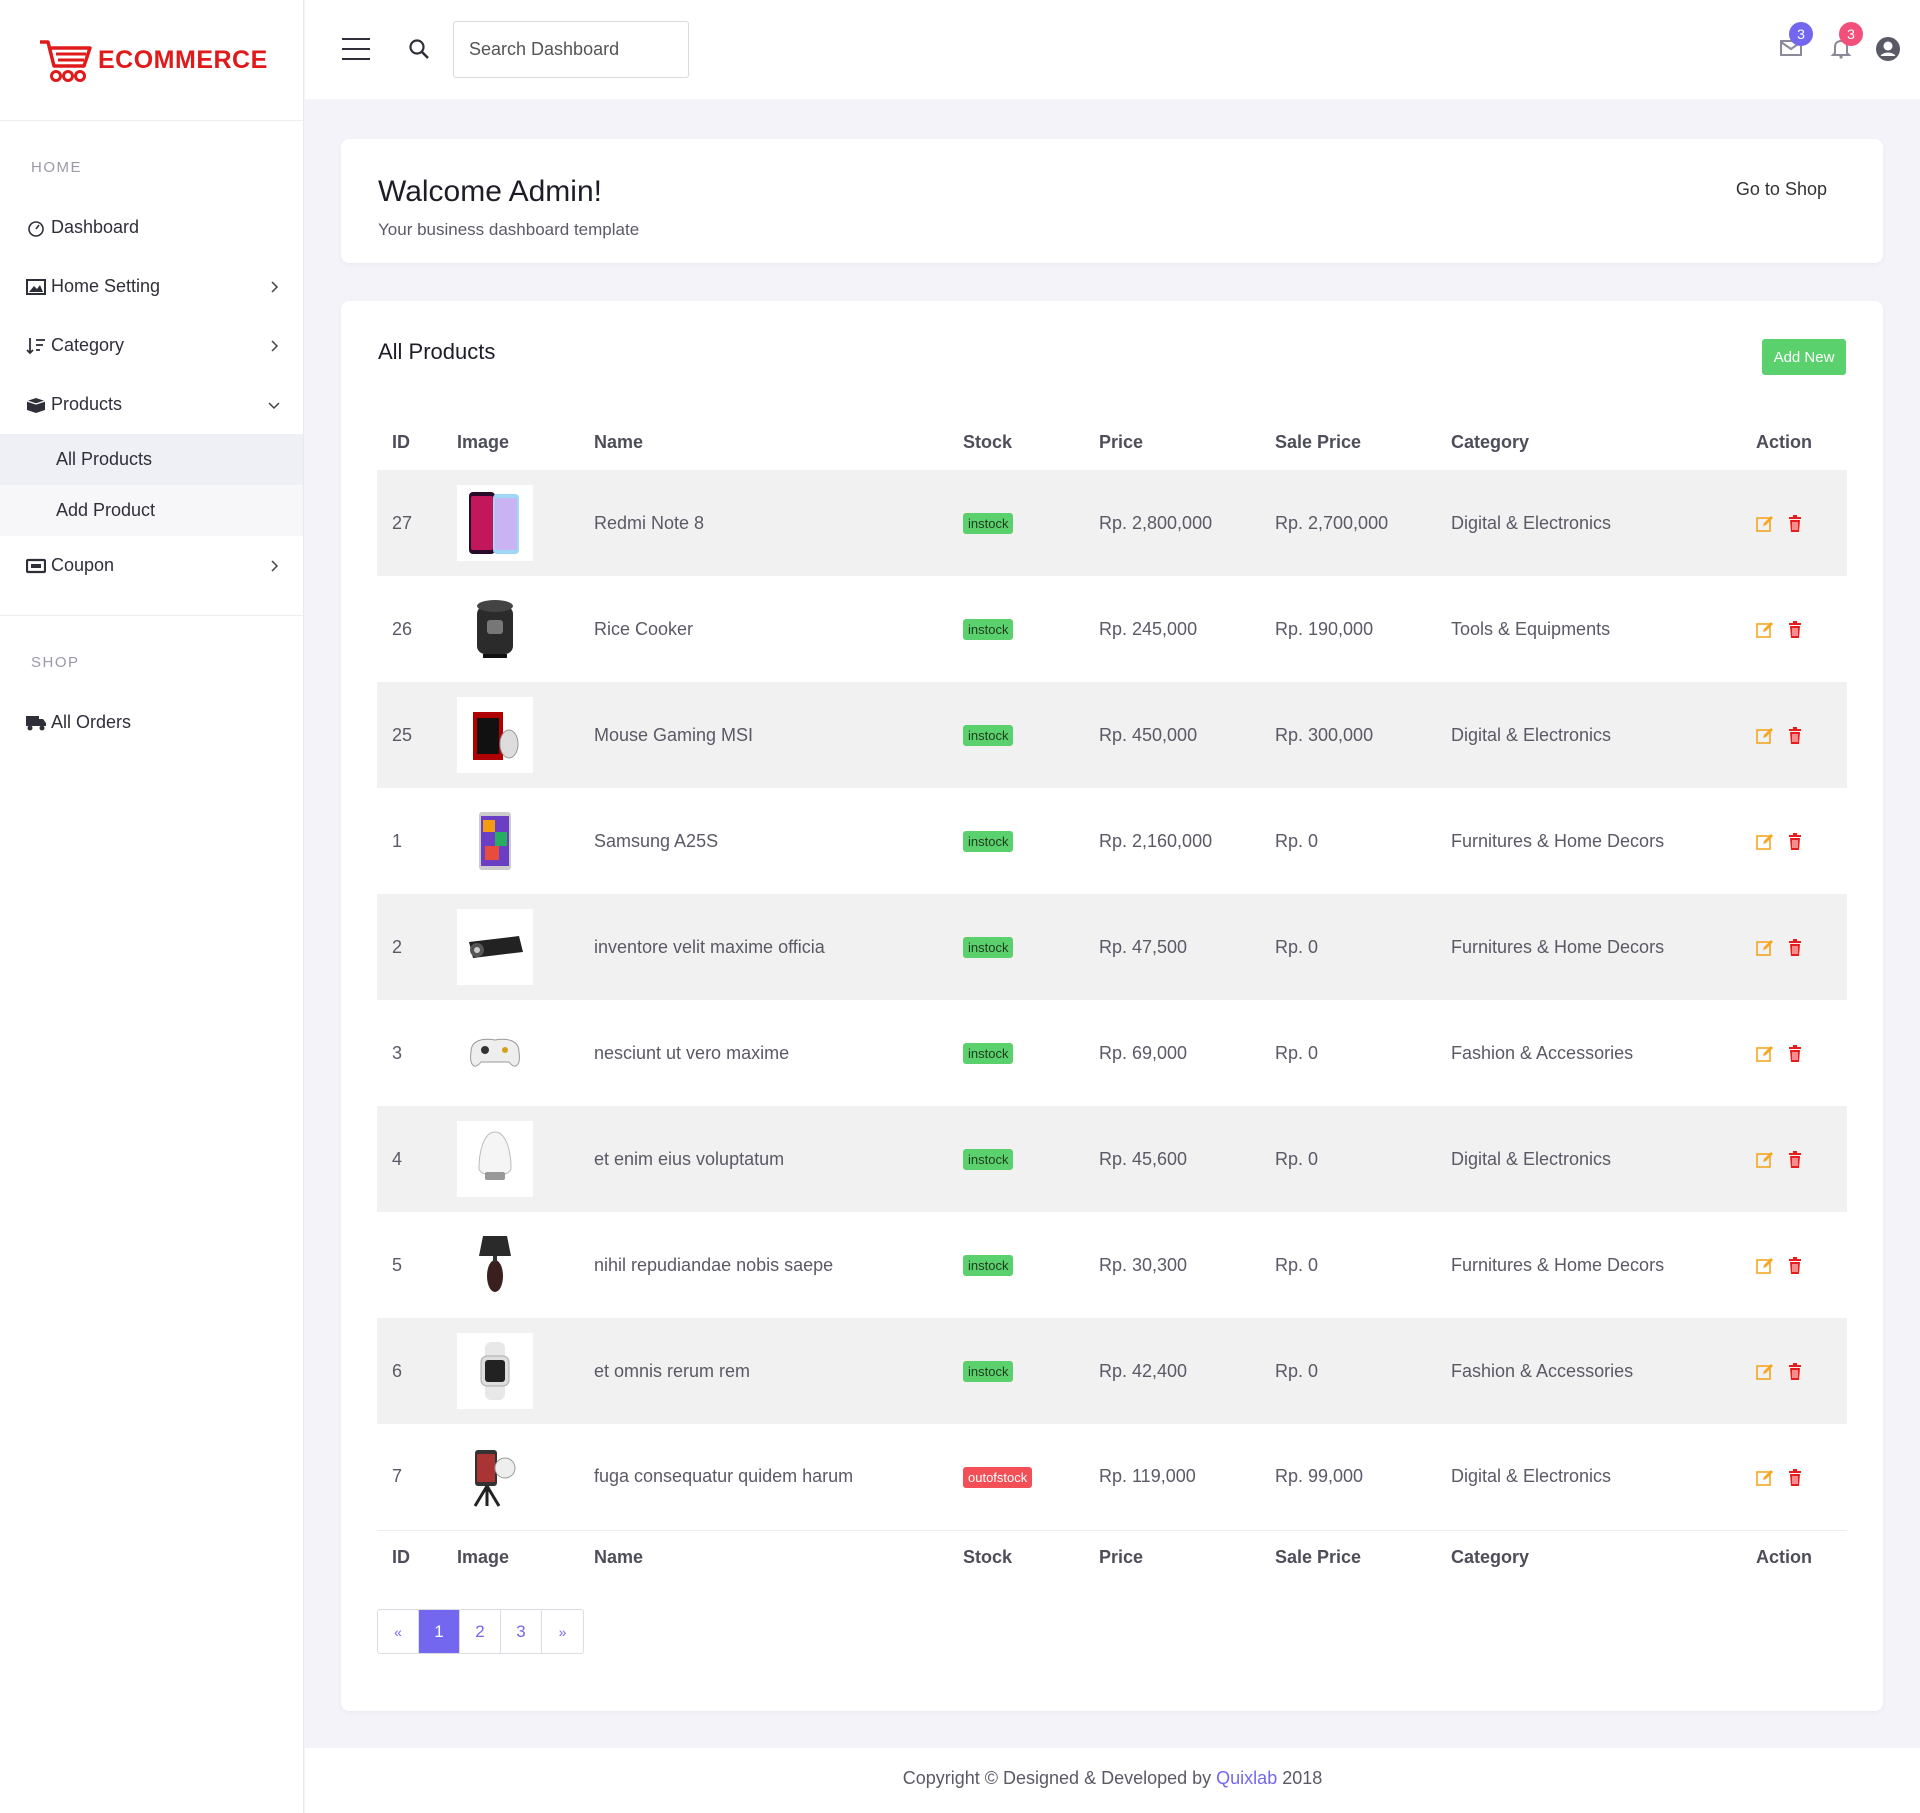 This screenshot has height=1813, width=1920. Describe the element at coordinates (397, 840) in the screenshot. I see `row-id: 1` at that location.